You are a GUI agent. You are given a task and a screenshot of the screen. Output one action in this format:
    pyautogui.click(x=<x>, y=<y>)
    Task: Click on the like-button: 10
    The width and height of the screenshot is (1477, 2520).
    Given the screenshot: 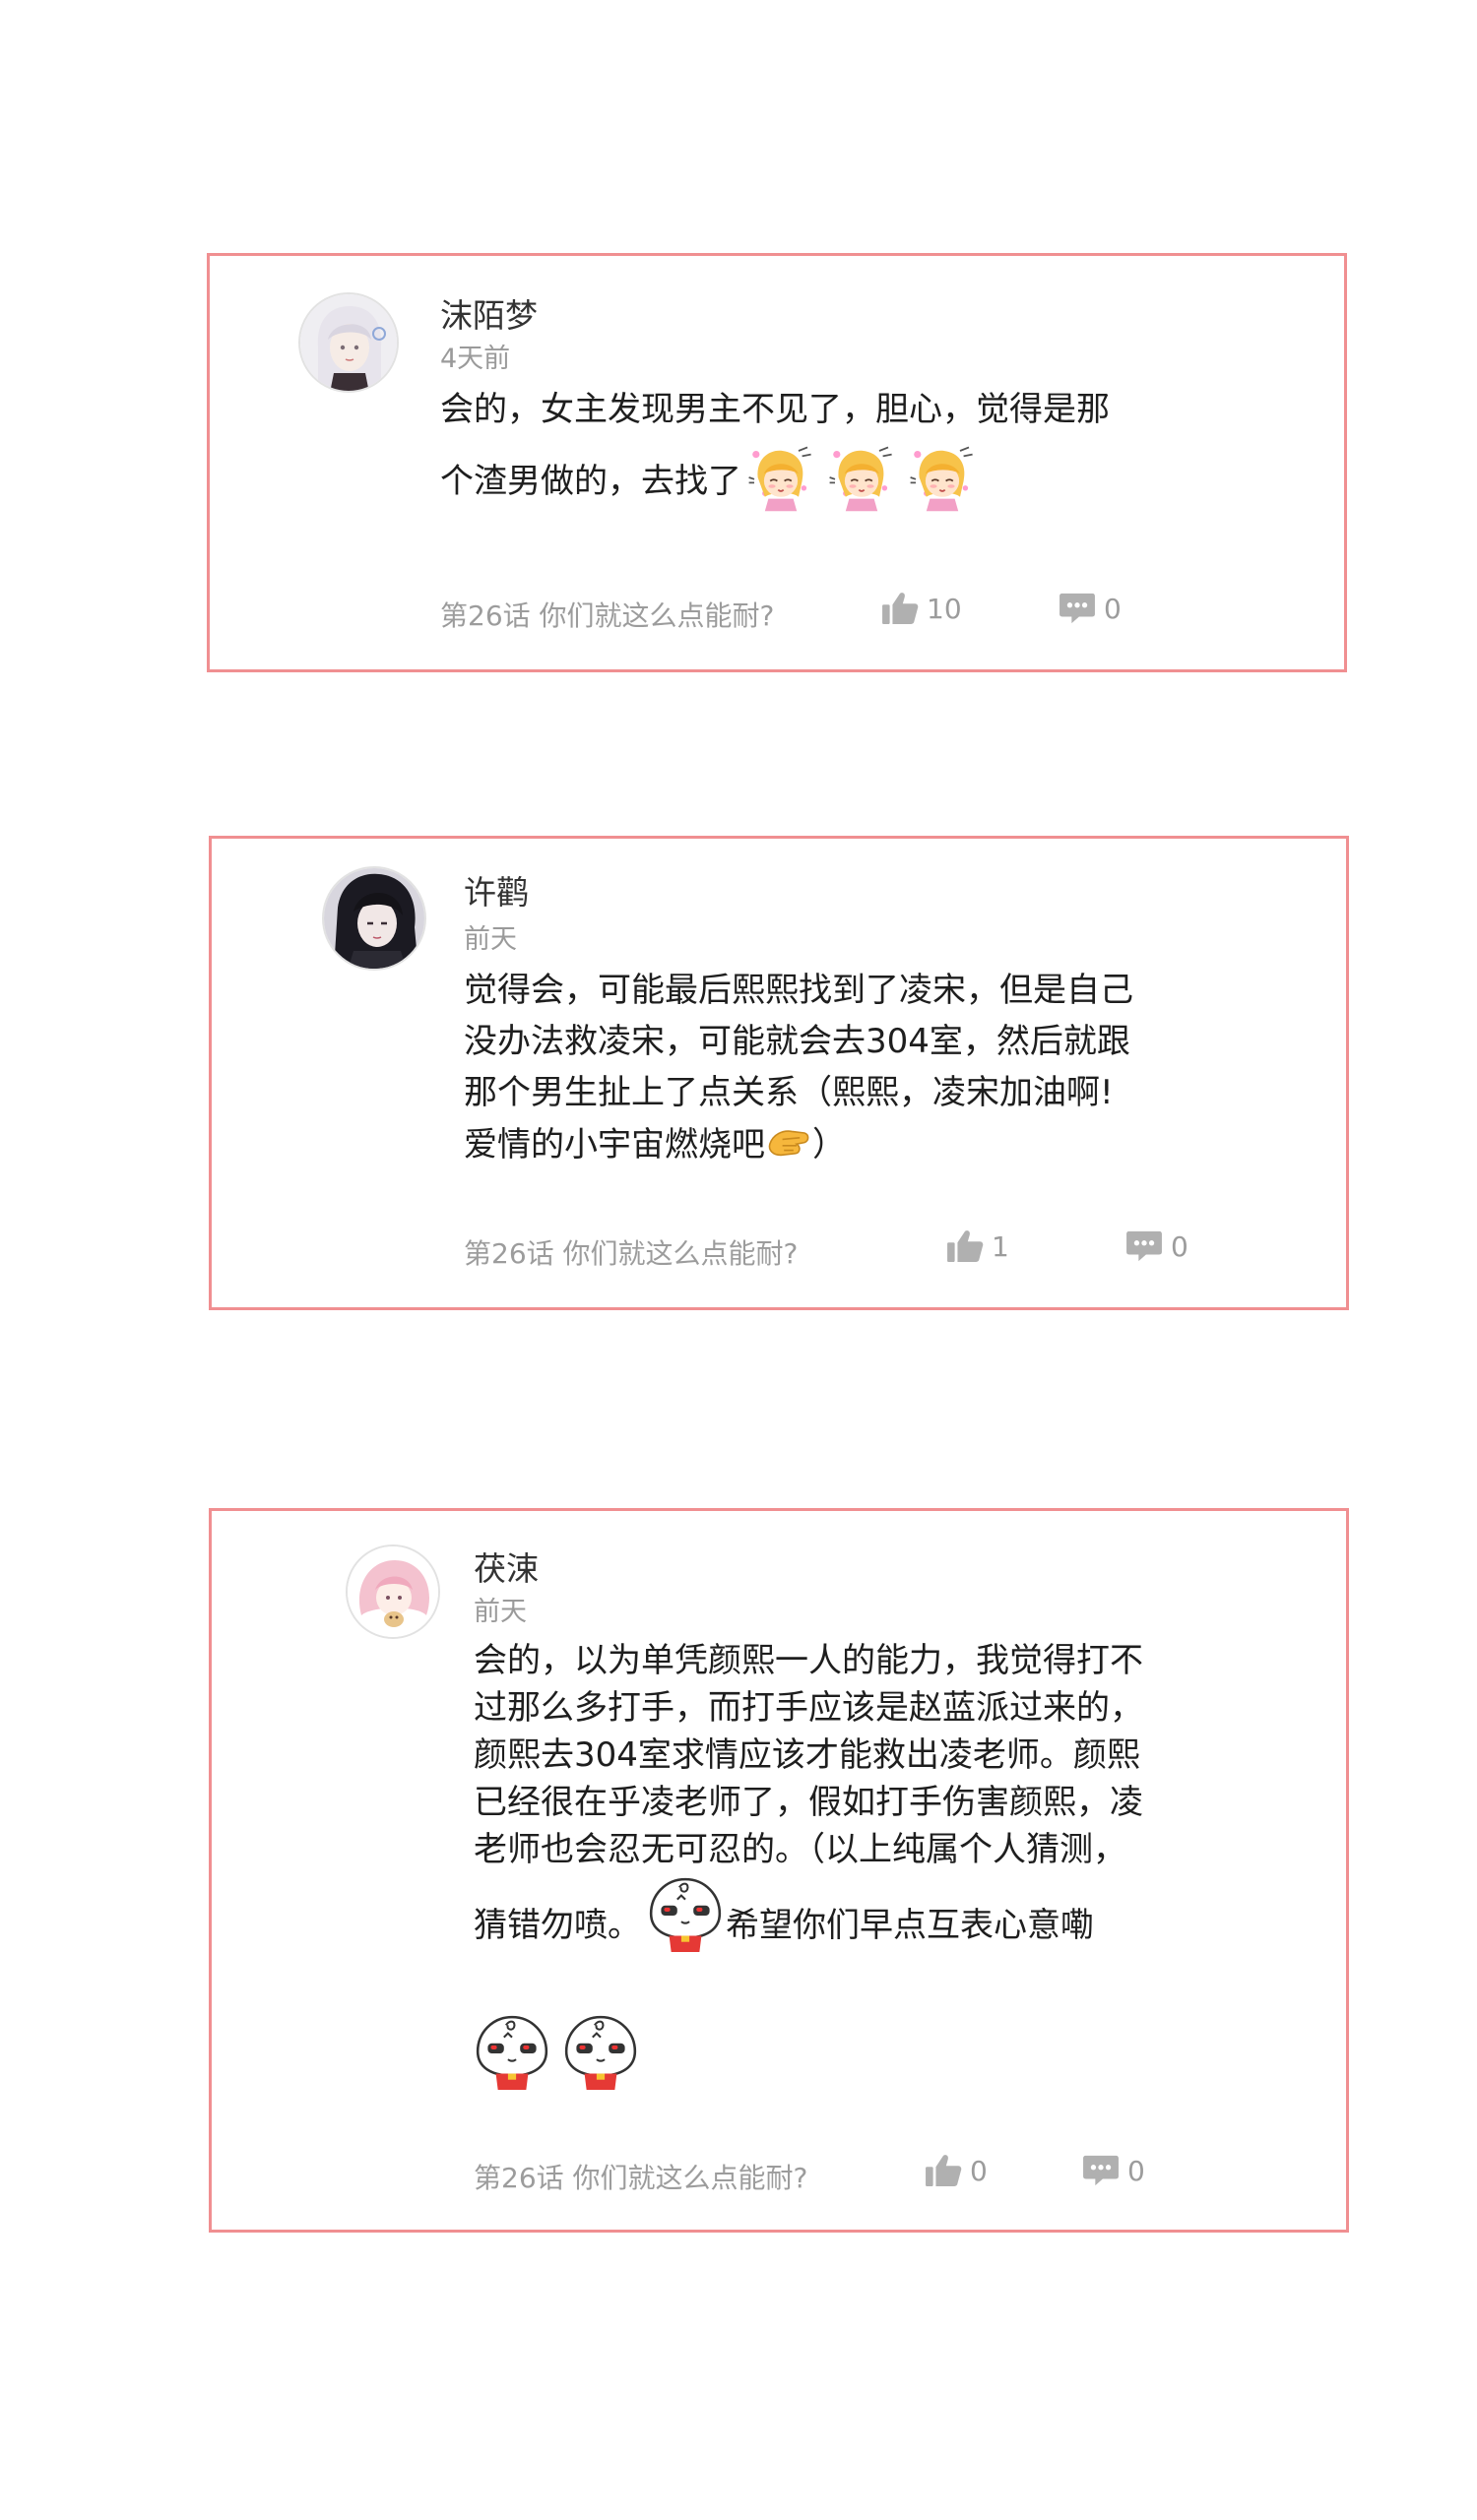 What is the action you would take?
    pyautogui.click(x=922, y=608)
    